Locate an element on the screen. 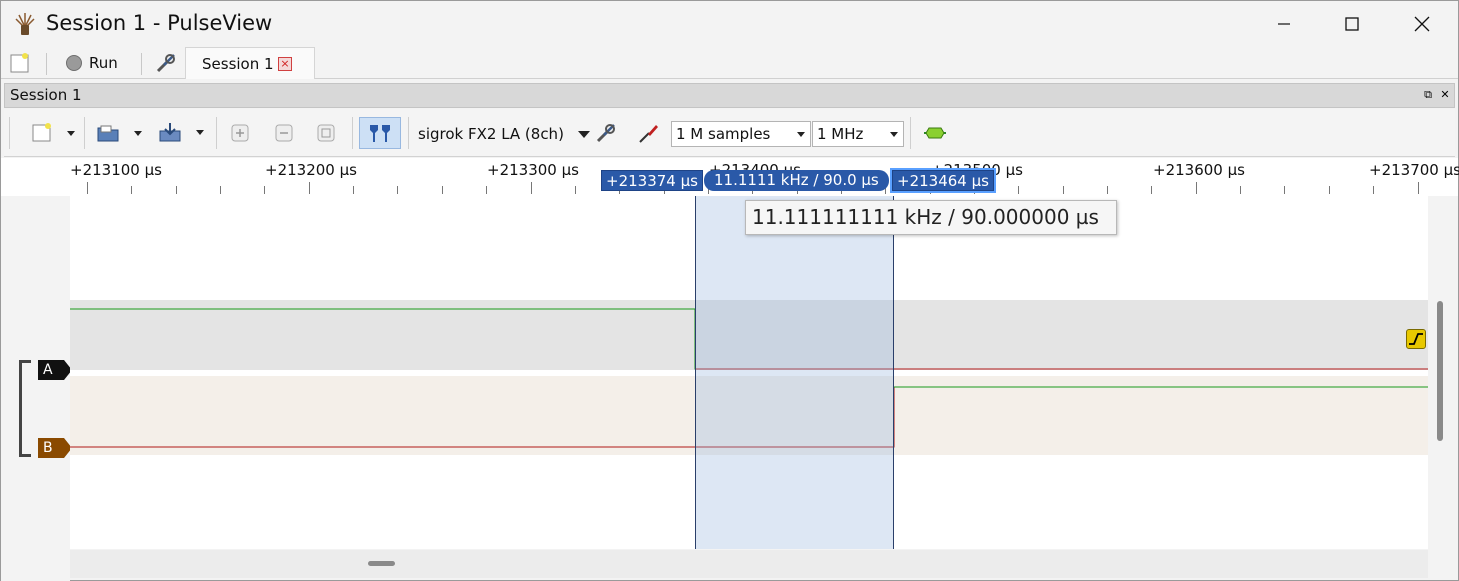 This screenshot has height=581, width=1459. cursor-1-flag: +213374 µs is located at coordinates (652, 180).